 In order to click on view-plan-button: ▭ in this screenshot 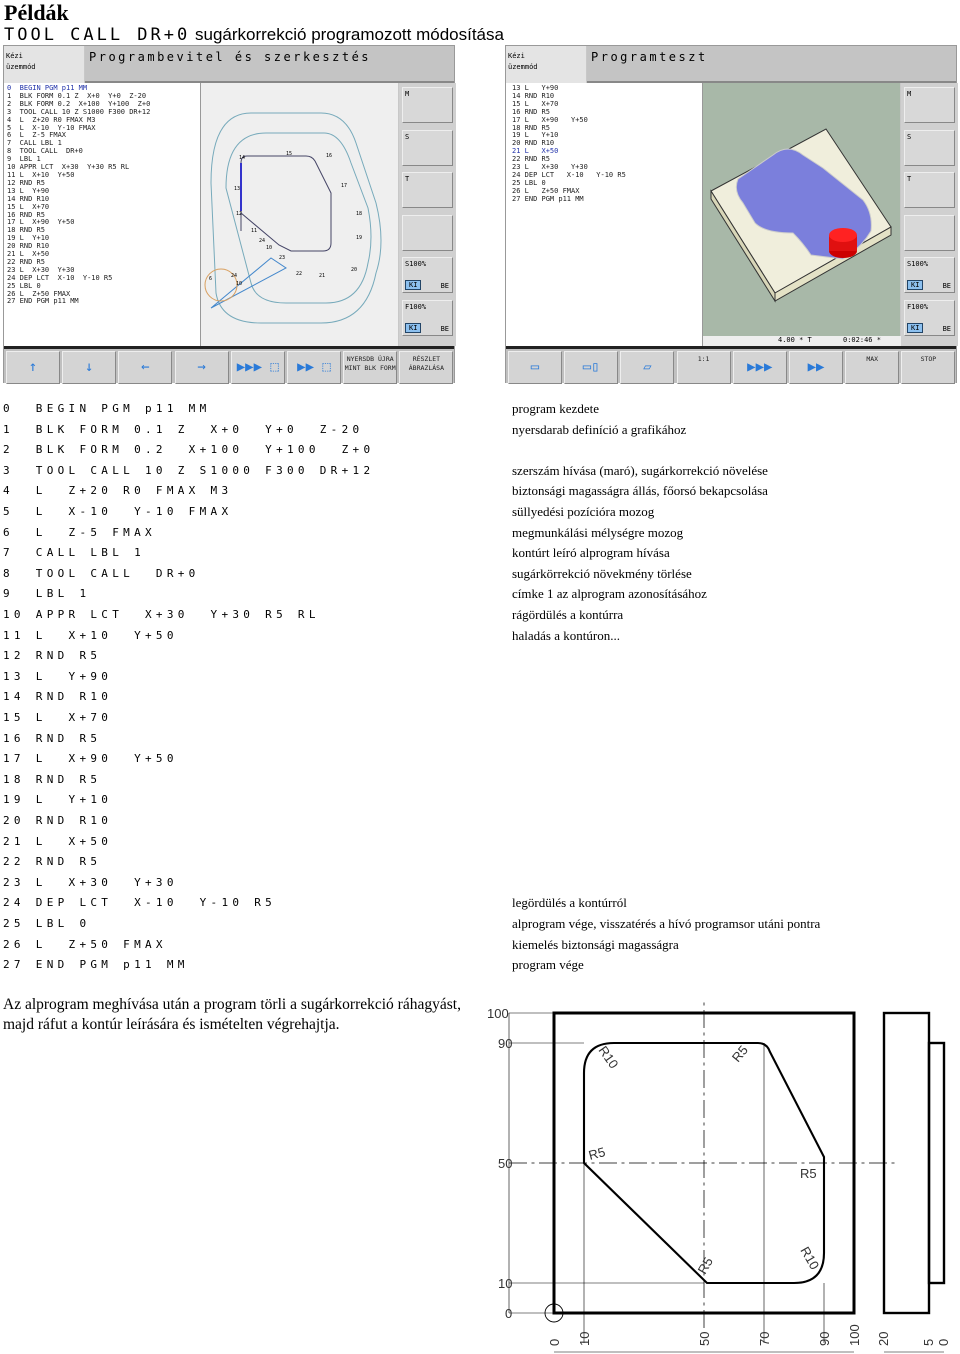, I will do `click(535, 367)`.